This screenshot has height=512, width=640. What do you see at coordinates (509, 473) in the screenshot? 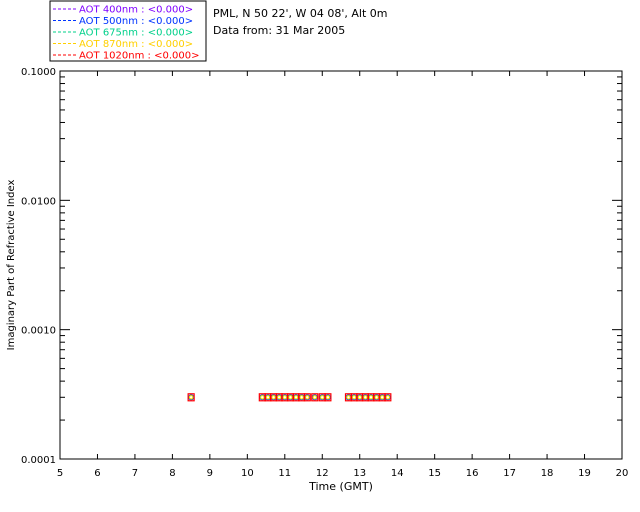
I see `x-tick-label-12: 17` at bounding box center [509, 473].